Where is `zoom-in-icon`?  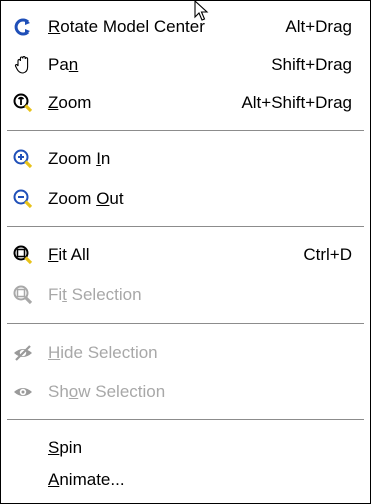
zoom-in-icon is located at coordinates (23, 159).